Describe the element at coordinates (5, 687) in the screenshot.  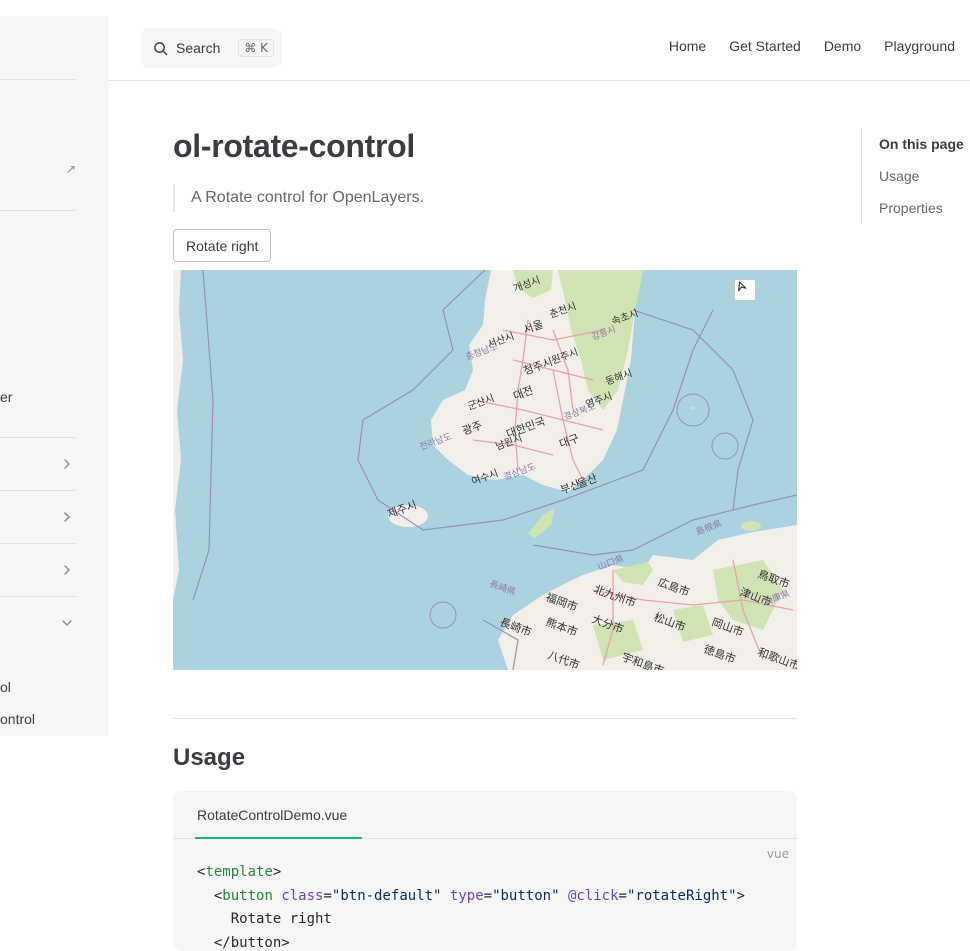
I see `sidebar-item-label: ol` at that location.